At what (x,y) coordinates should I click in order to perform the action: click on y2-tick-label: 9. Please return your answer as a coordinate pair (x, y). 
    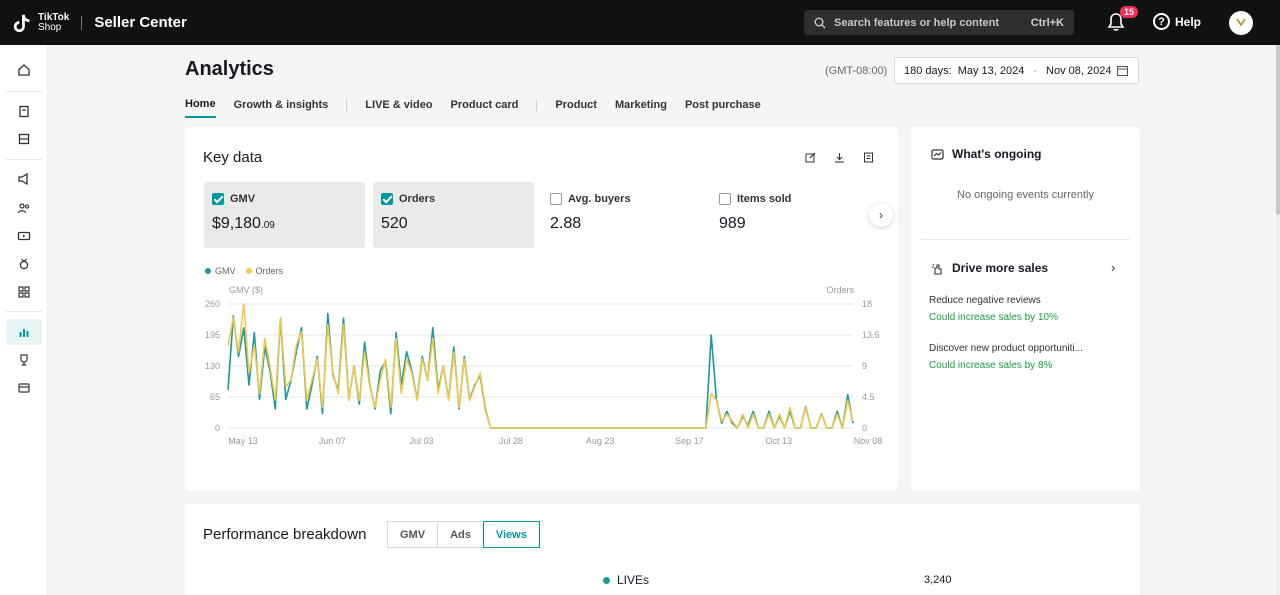
    Looking at the image, I should click on (864, 366).